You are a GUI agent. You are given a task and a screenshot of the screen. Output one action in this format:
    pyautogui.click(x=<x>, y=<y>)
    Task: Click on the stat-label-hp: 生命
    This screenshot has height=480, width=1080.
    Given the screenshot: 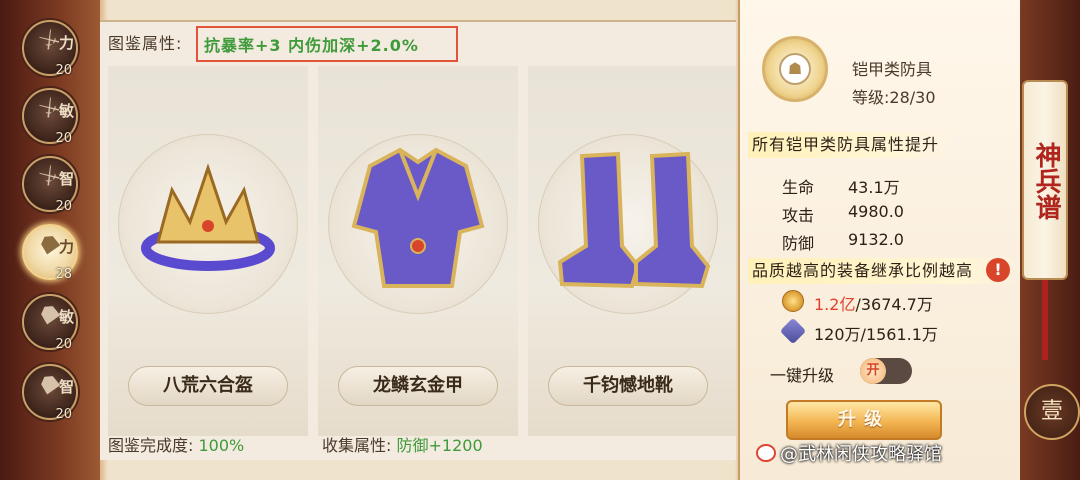 What is the action you would take?
    pyautogui.click(x=798, y=187)
    